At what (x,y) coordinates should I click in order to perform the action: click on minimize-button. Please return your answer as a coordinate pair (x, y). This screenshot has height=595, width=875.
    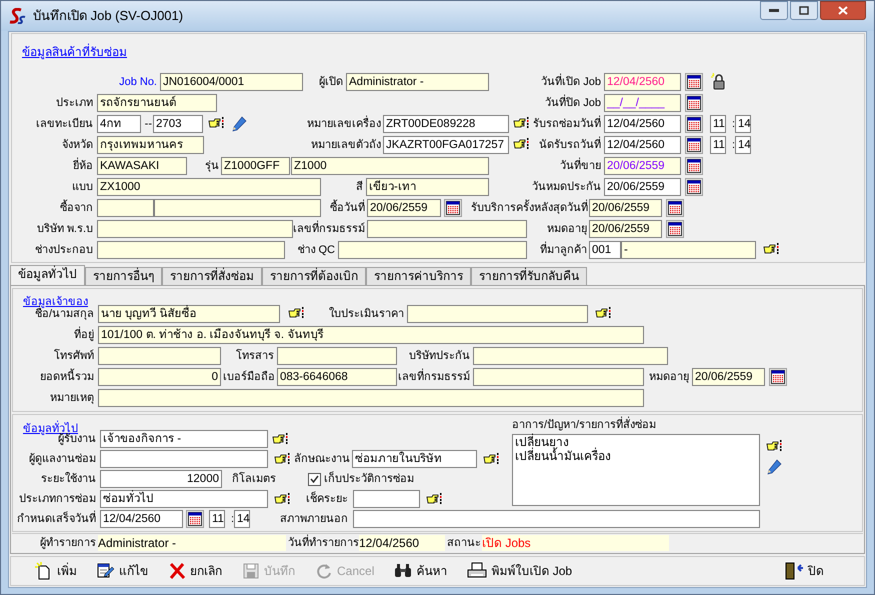
    Looking at the image, I should click on (774, 10).